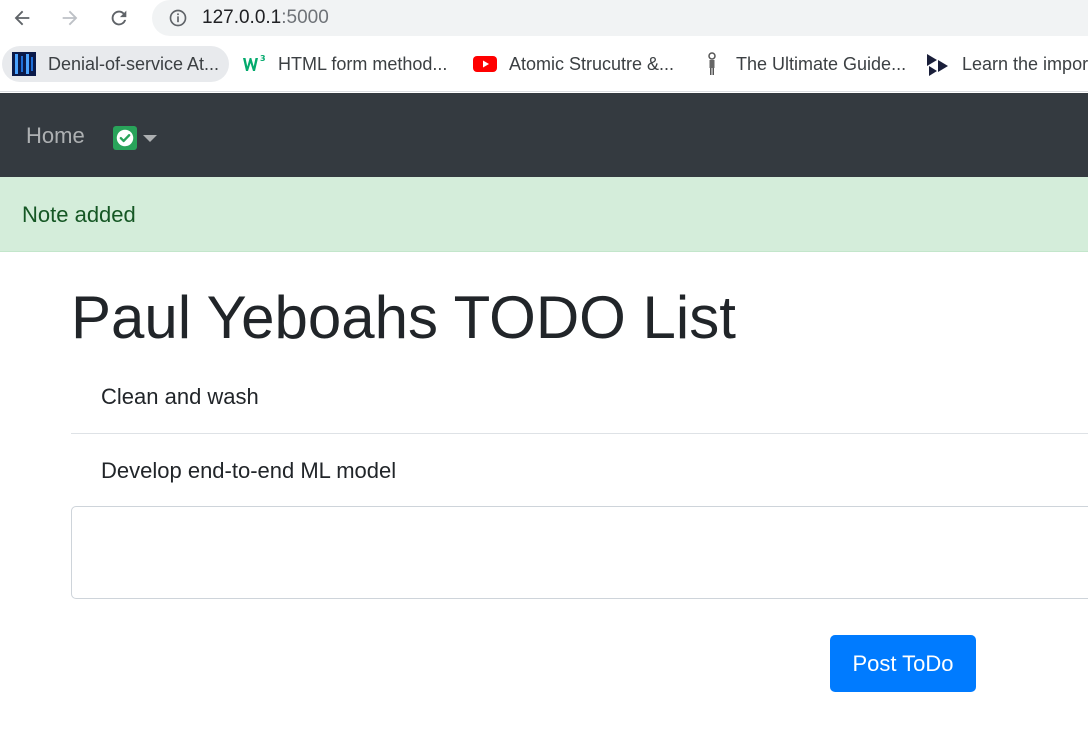 The height and width of the screenshot is (731, 1088). What do you see at coordinates (249, 470) in the screenshot?
I see `todo-item: Develop end-to-end ML model` at bounding box center [249, 470].